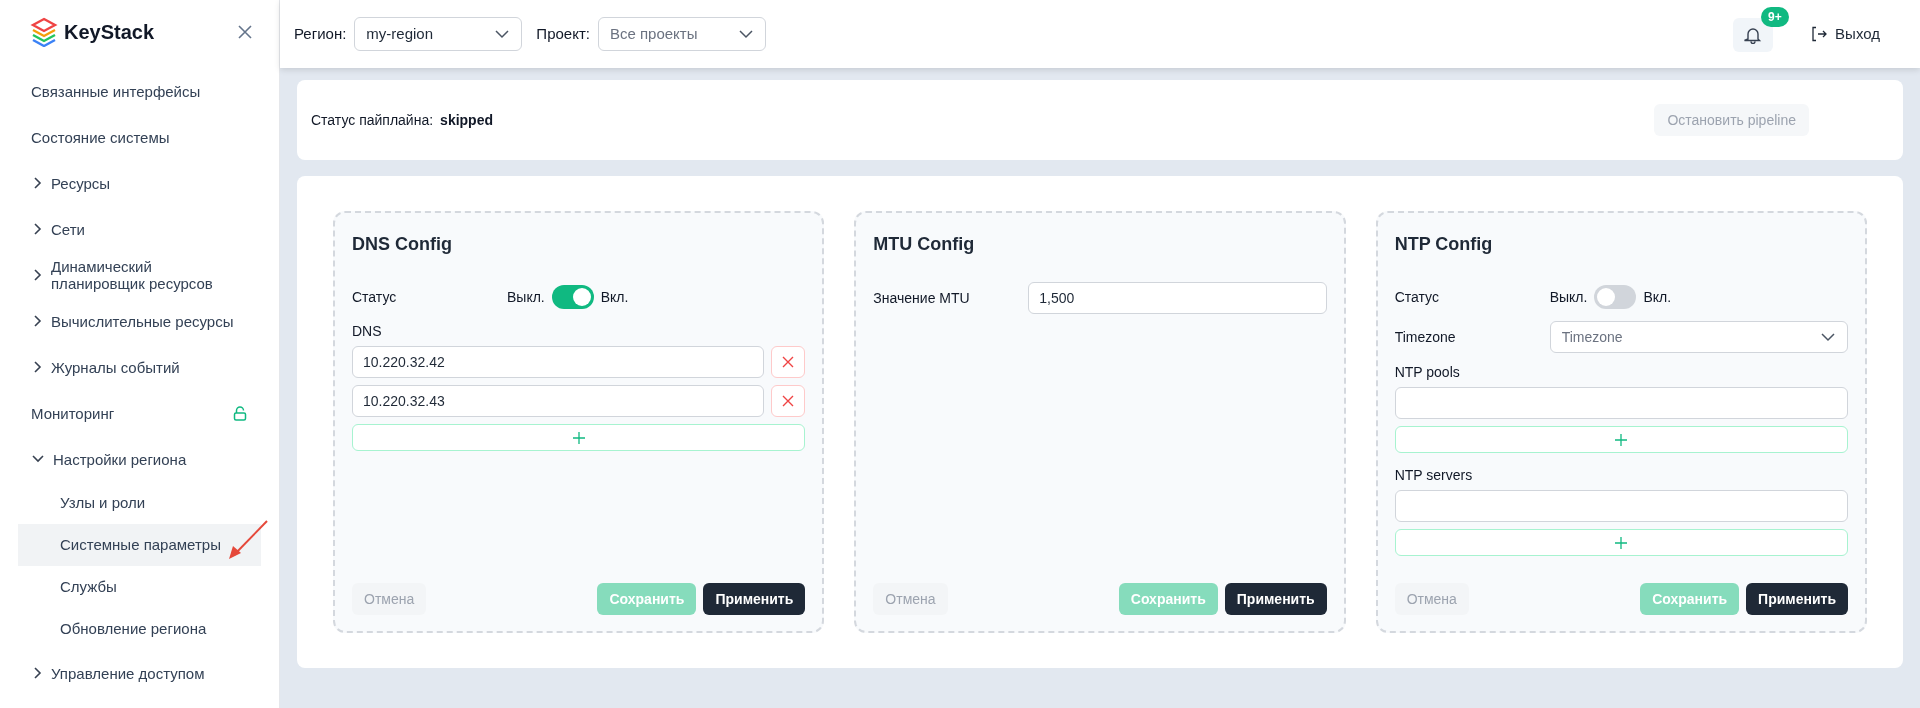 The image size is (1920, 708). I want to click on sidebar-item: Настройки региона, so click(139, 459).